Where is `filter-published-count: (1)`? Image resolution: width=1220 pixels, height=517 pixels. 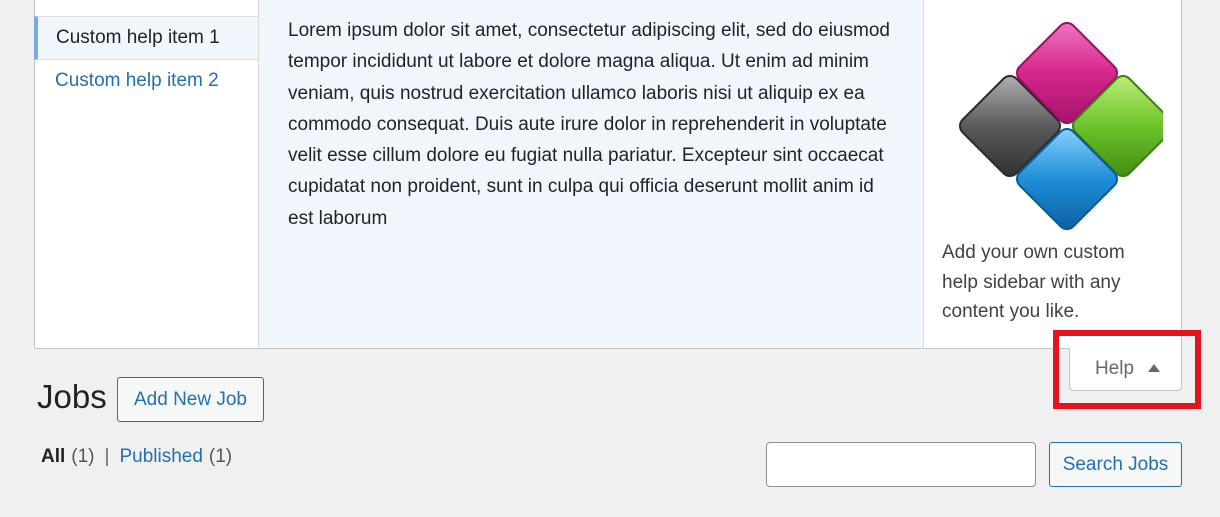 filter-published-count: (1) is located at coordinates (220, 456).